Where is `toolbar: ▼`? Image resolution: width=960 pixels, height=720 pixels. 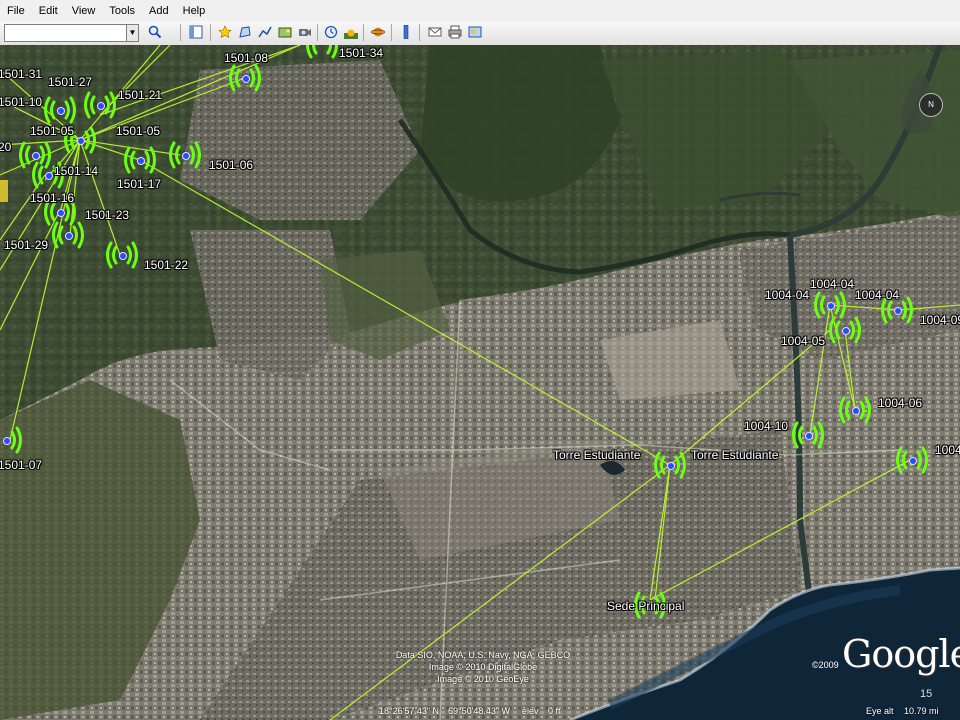 toolbar: ▼ is located at coordinates (480, 33).